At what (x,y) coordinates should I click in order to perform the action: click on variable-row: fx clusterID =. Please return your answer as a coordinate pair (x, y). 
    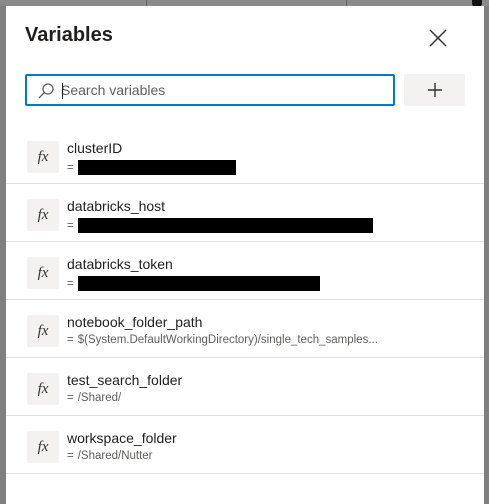
    Looking at the image, I should click on (245, 155).